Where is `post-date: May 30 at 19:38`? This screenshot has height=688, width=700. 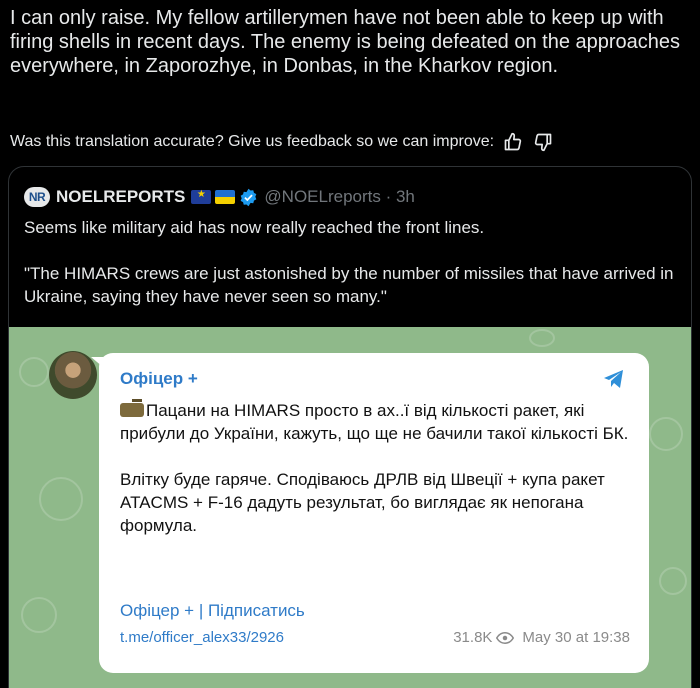 post-date: May 30 at 19:38 is located at coordinates (576, 637).